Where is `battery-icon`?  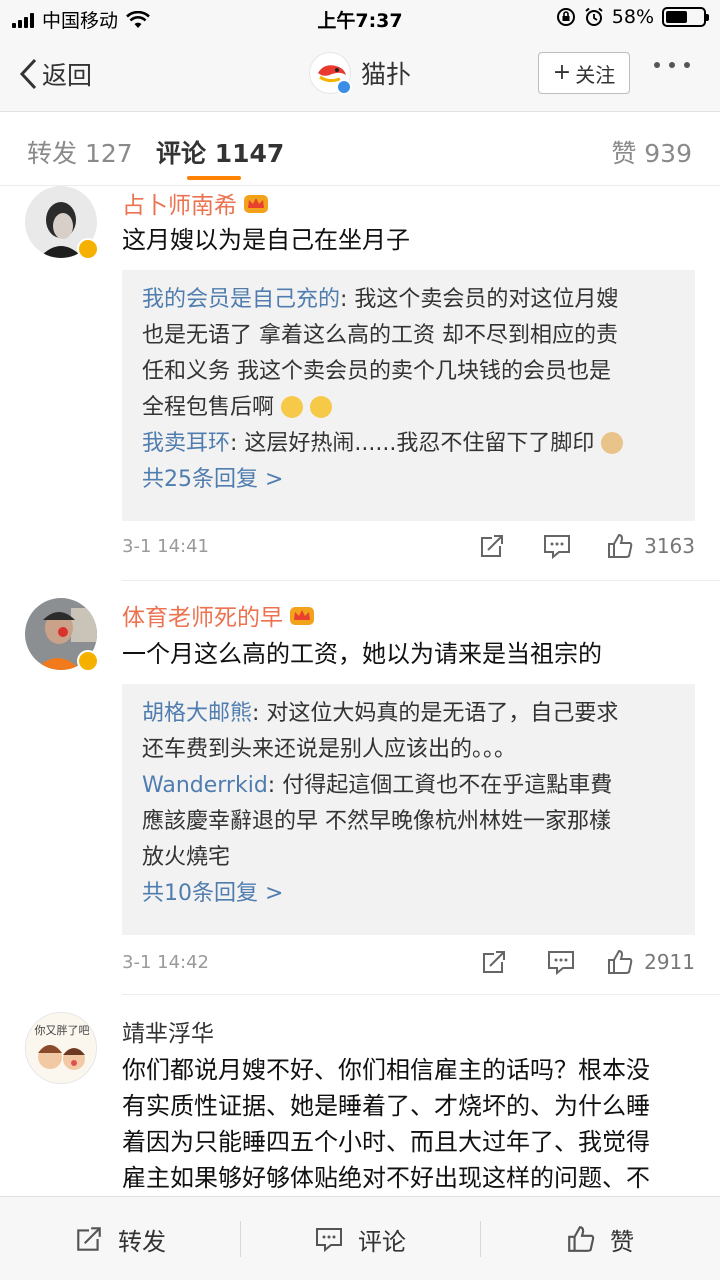 battery-icon is located at coordinates (685, 17).